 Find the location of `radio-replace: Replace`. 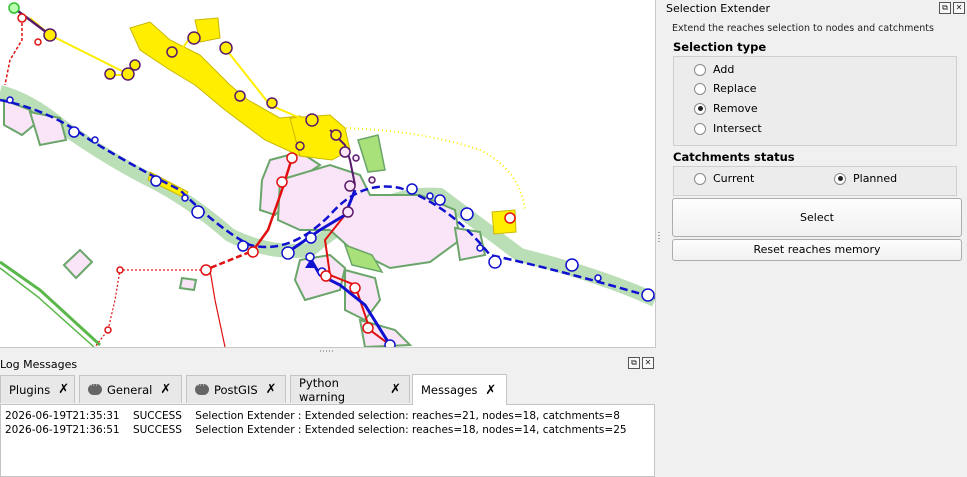

radio-replace: Replace is located at coordinates (725, 88).